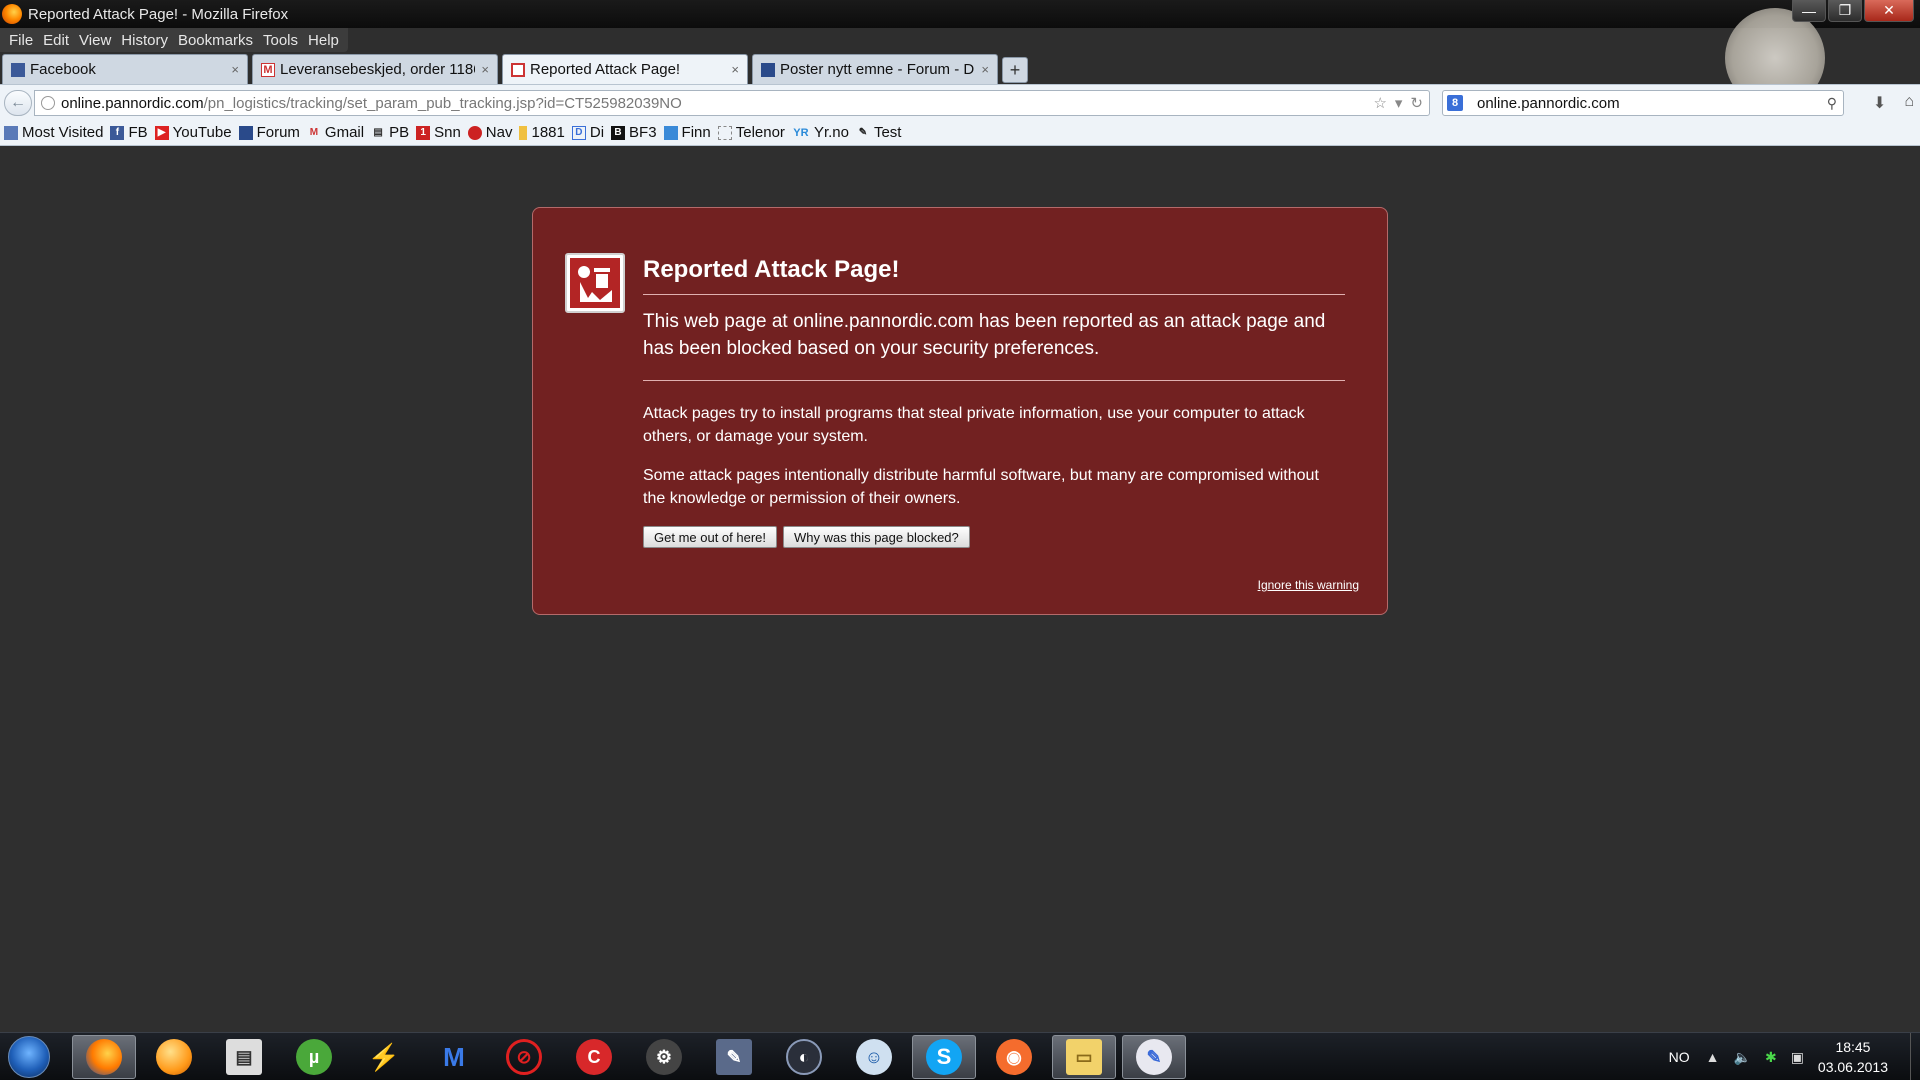  I want to click on taskbar-origin: ◉, so click(1014, 1057).